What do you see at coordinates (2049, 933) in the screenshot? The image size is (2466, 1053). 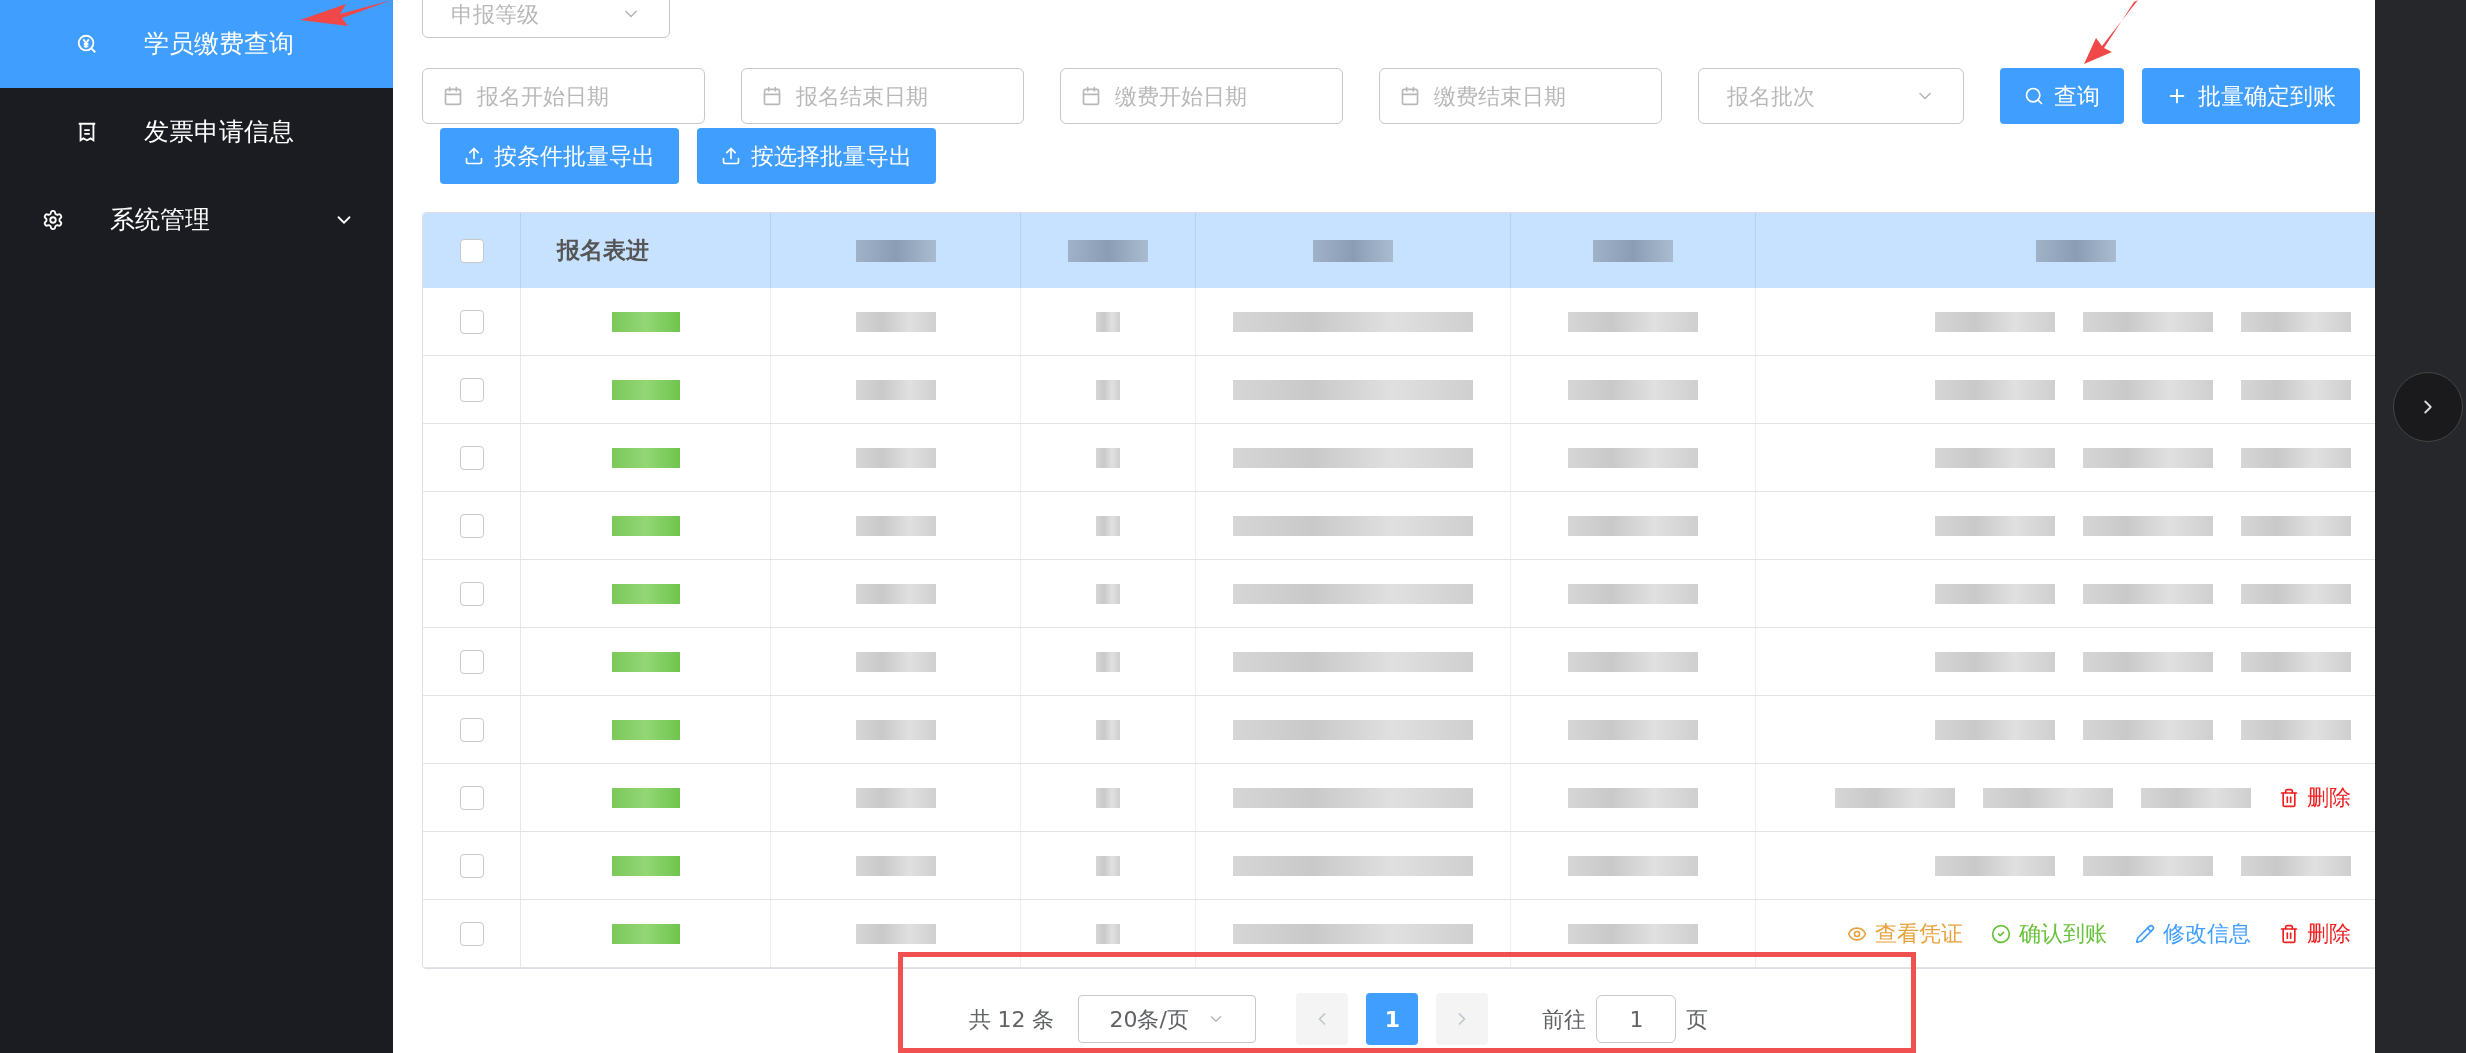 I see `action-link: 确认到账` at bounding box center [2049, 933].